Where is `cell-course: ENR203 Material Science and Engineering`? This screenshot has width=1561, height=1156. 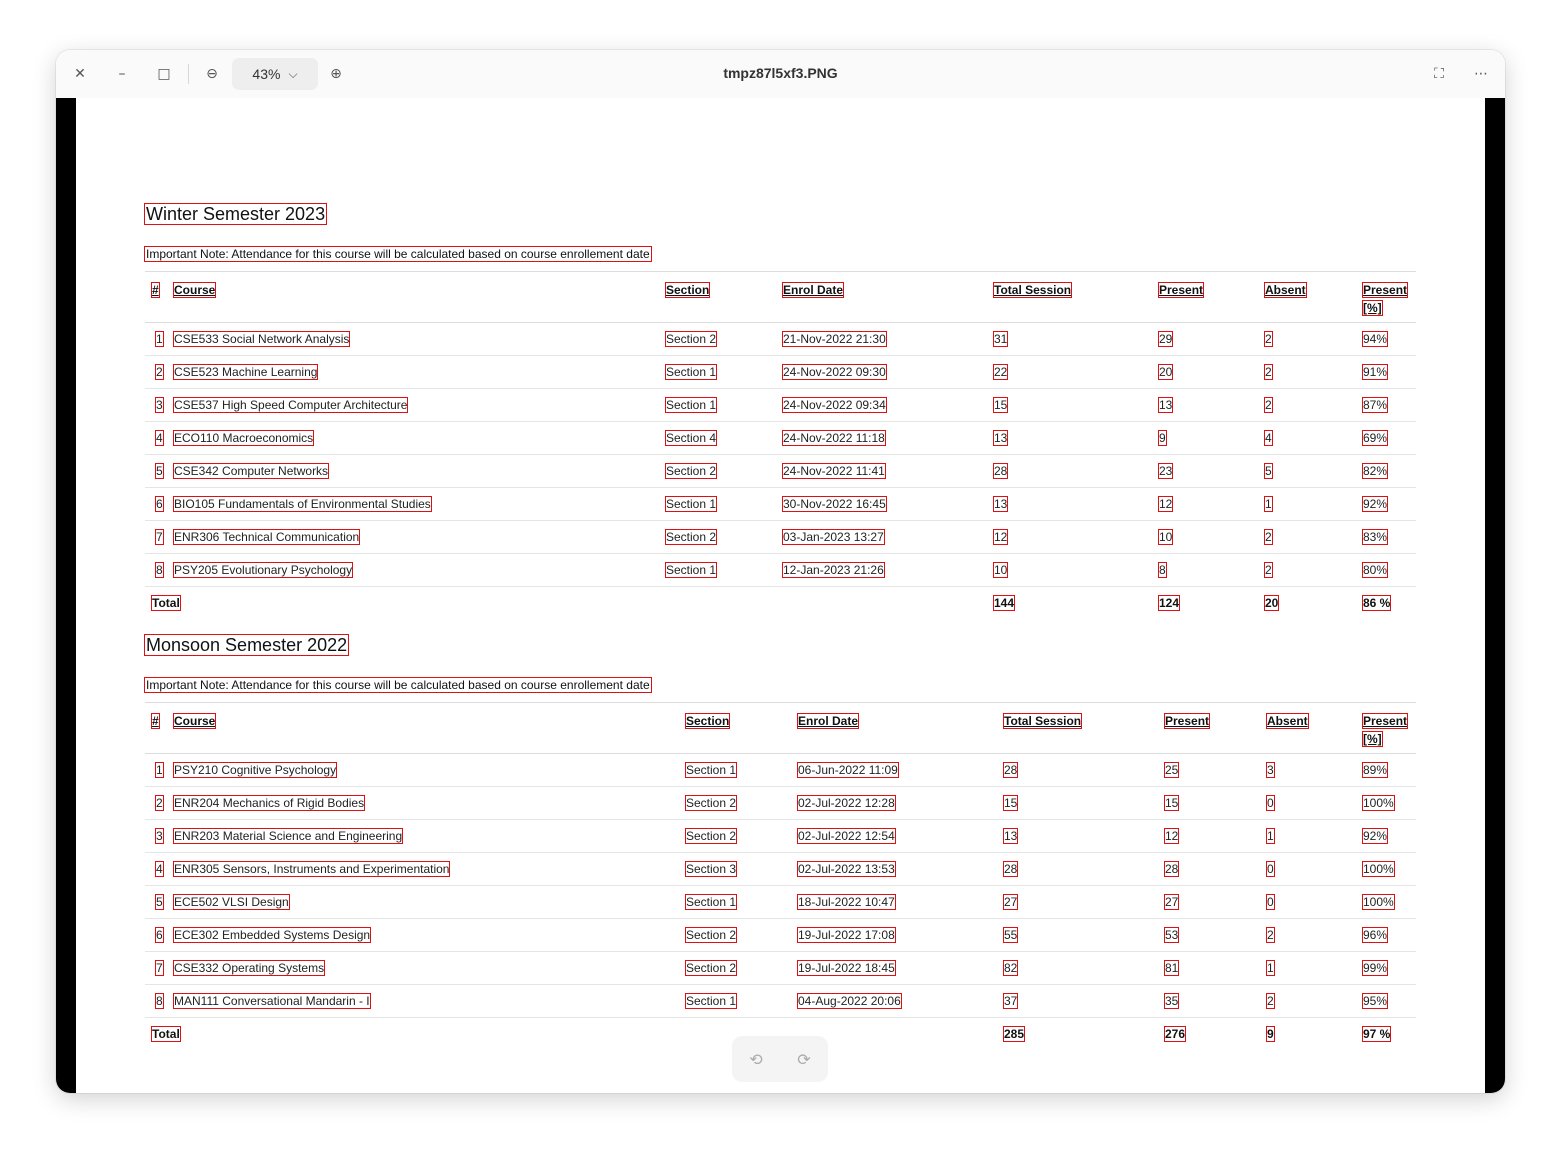
cell-course: ENR203 Material Science and Engineering is located at coordinates (288, 836).